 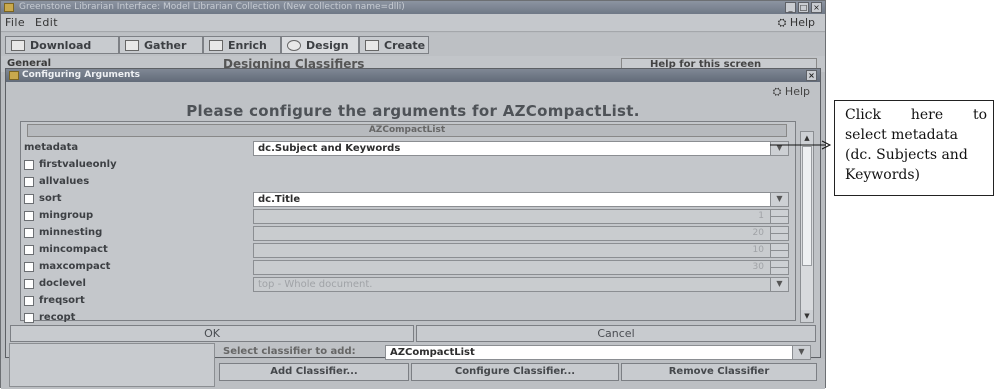 What do you see at coordinates (409, 301) in the screenshot?
I see `arg-row-freqsort: freqsort` at bounding box center [409, 301].